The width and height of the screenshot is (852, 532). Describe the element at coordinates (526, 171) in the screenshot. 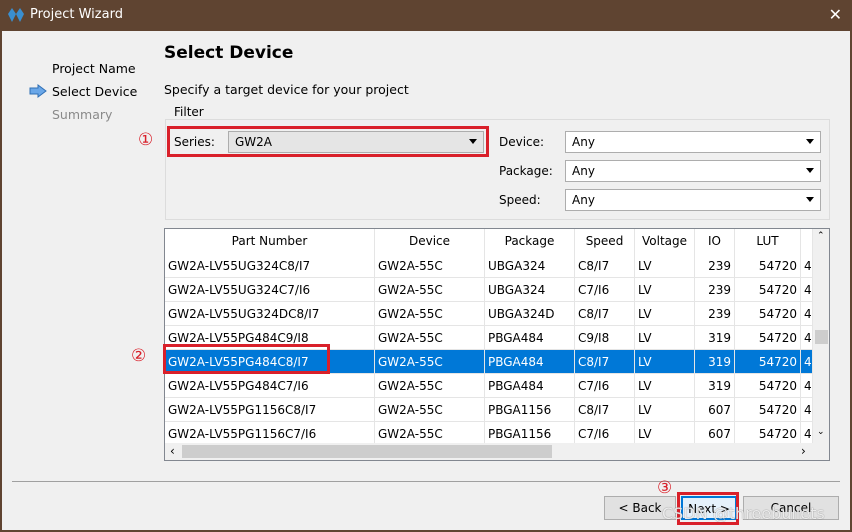

I see `package-label: Package:` at that location.